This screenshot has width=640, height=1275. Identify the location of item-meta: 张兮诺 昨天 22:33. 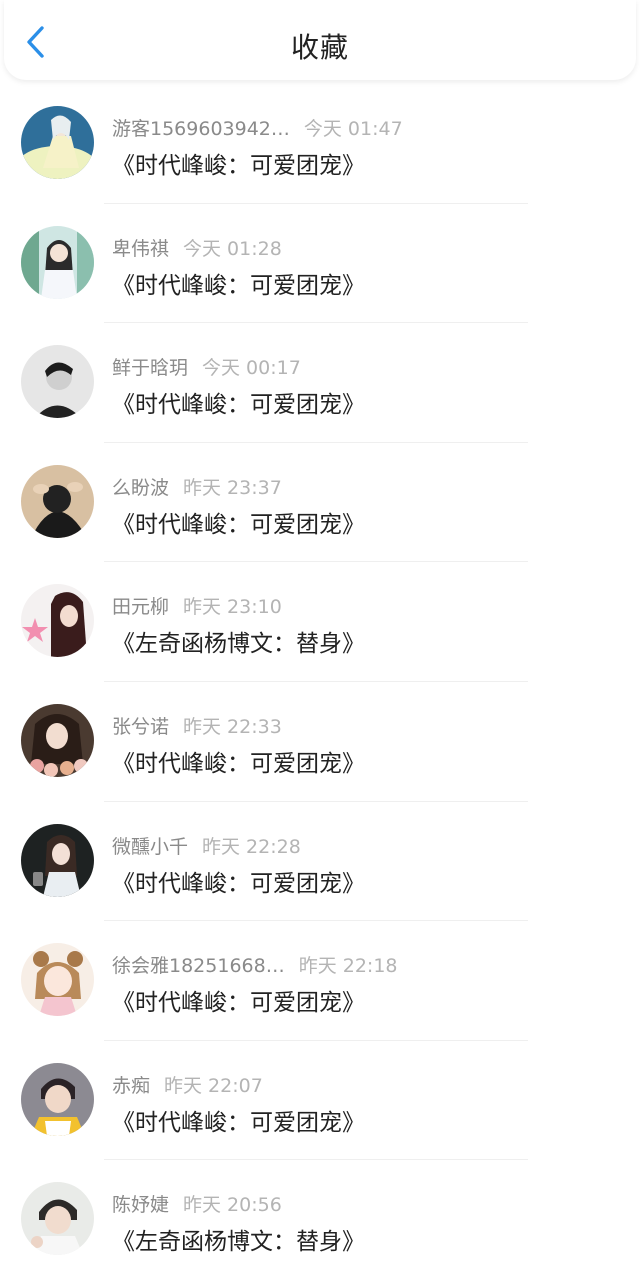
(197, 725).